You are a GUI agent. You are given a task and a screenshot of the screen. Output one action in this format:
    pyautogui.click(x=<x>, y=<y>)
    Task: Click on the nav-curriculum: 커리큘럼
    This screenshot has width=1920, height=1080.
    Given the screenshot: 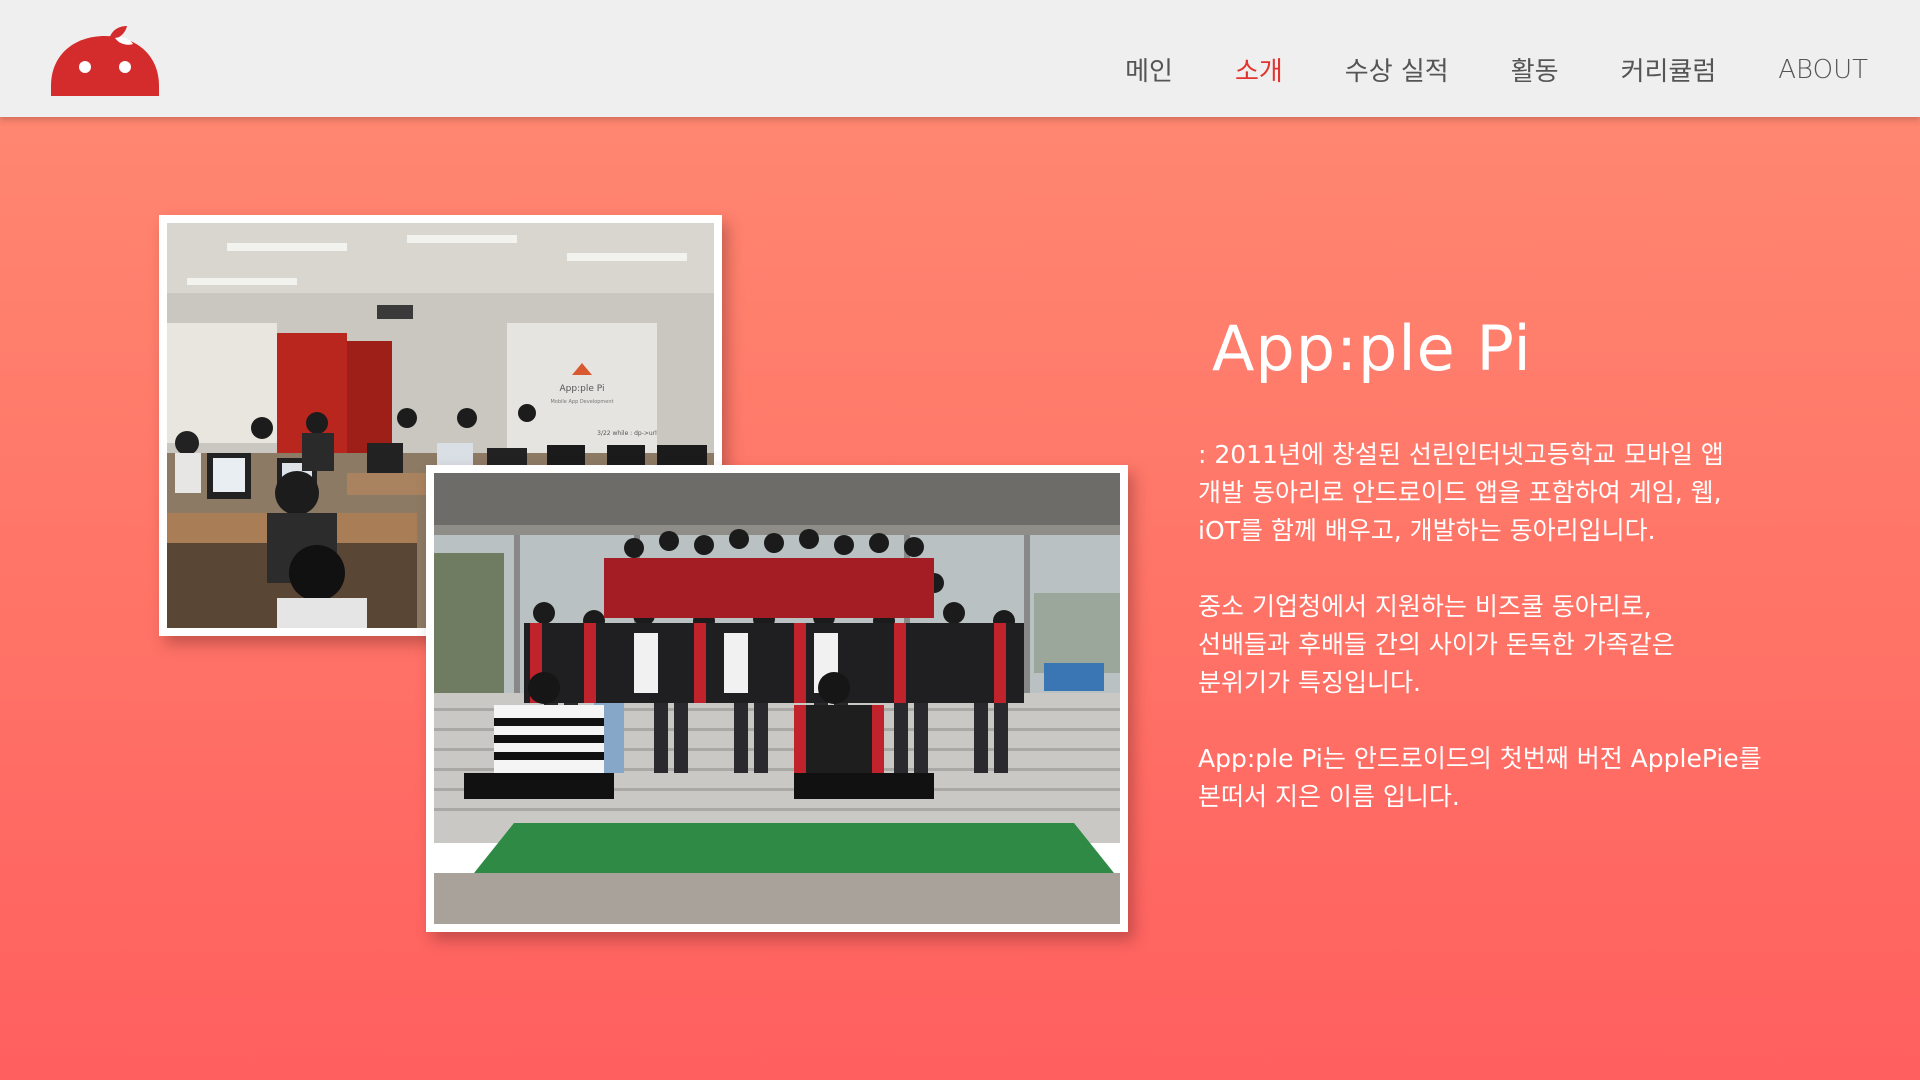 What is the action you would take?
    pyautogui.click(x=1669, y=58)
    